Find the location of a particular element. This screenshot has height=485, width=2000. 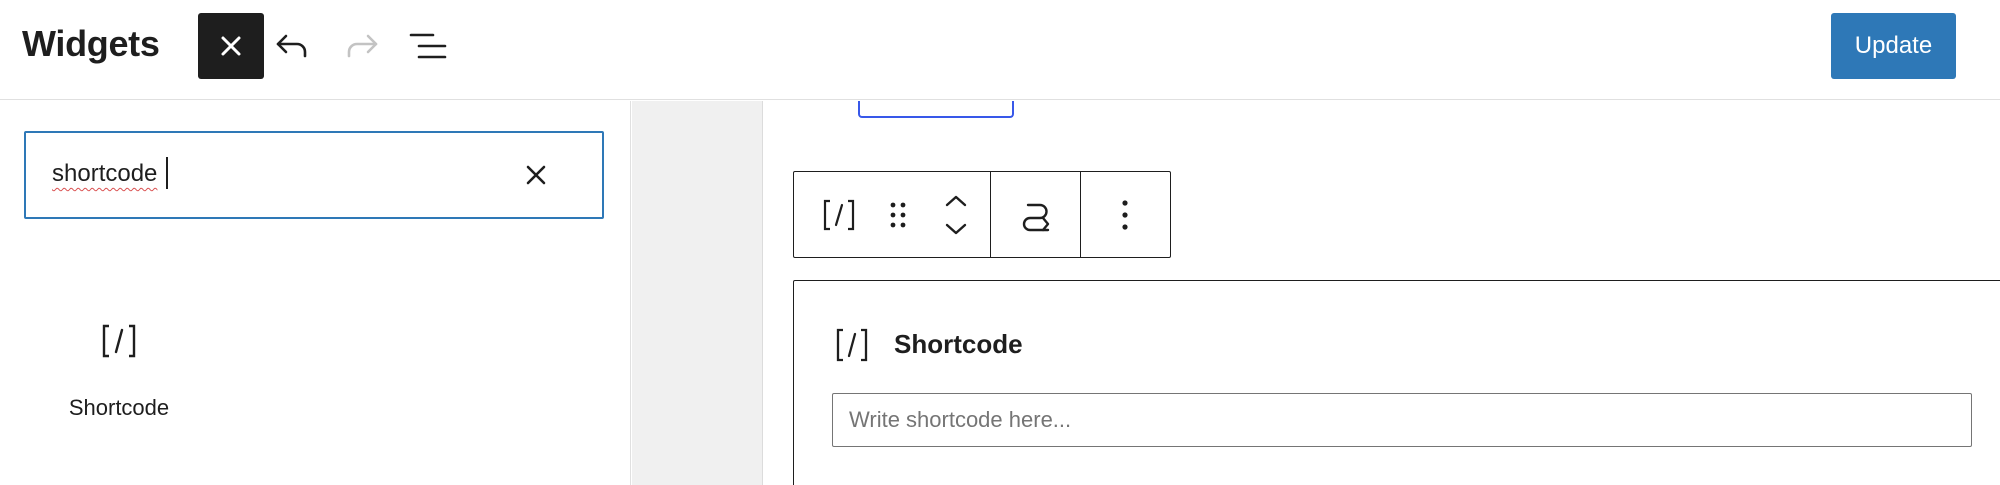

block-search-input: shortcode is located at coordinates (314, 175).